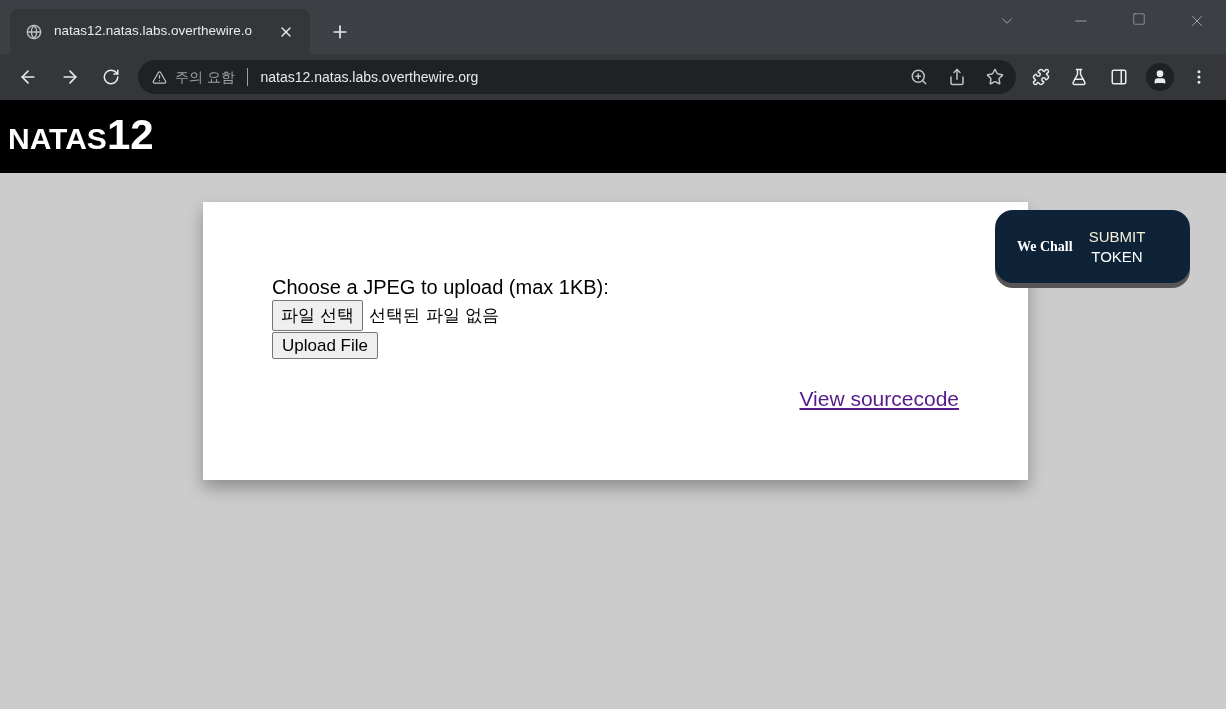 The height and width of the screenshot is (709, 1226). What do you see at coordinates (370, 77) in the screenshot?
I see `url-text: natas12.natas.labs.overthewire.org` at bounding box center [370, 77].